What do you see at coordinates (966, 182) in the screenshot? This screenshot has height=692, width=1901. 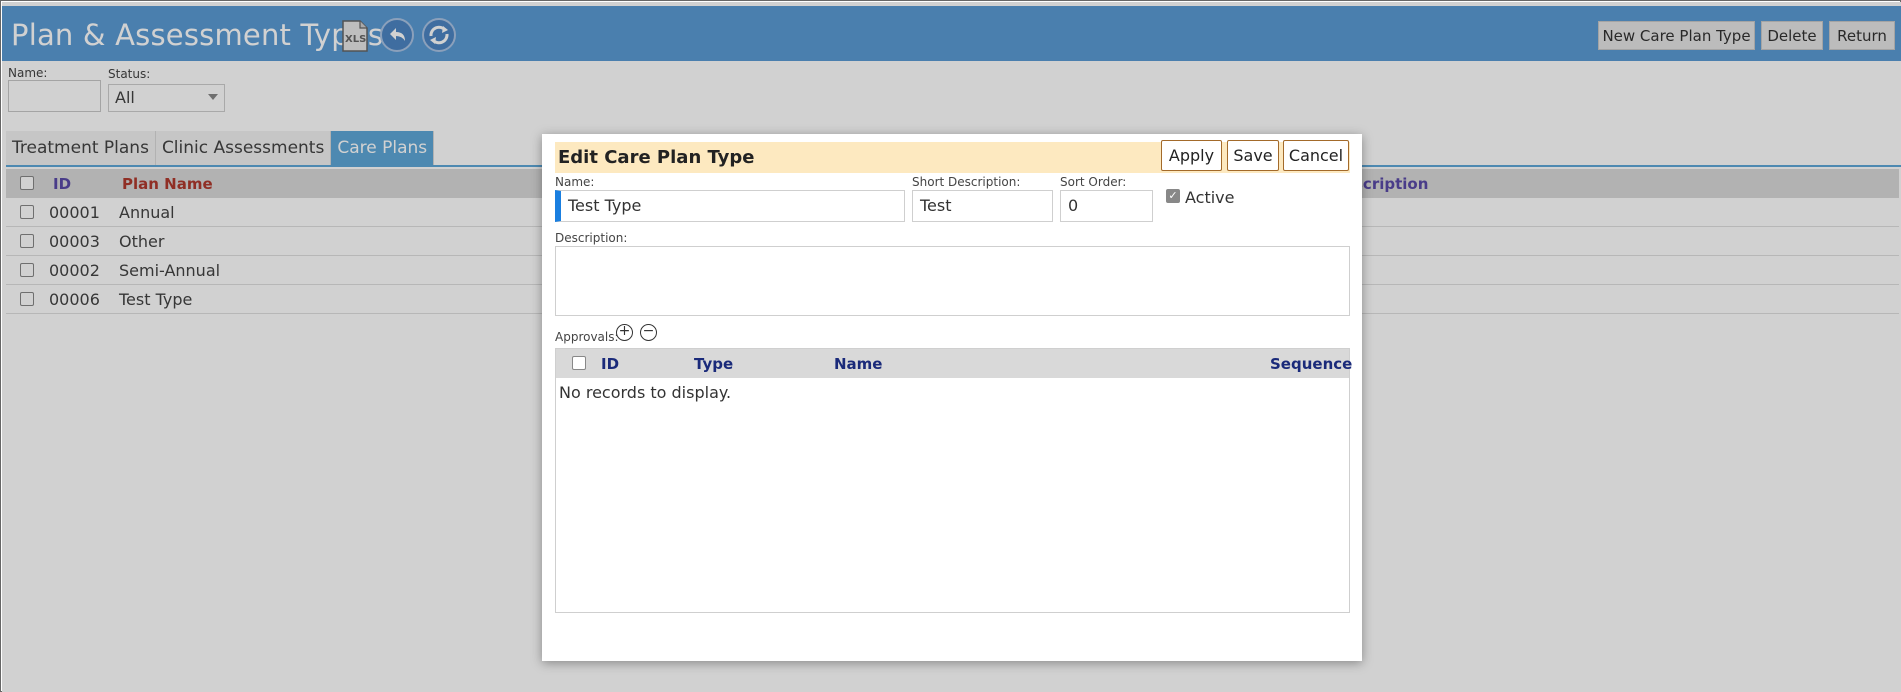 I see `short-description-label: Short Description:` at bounding box center [966, 182].